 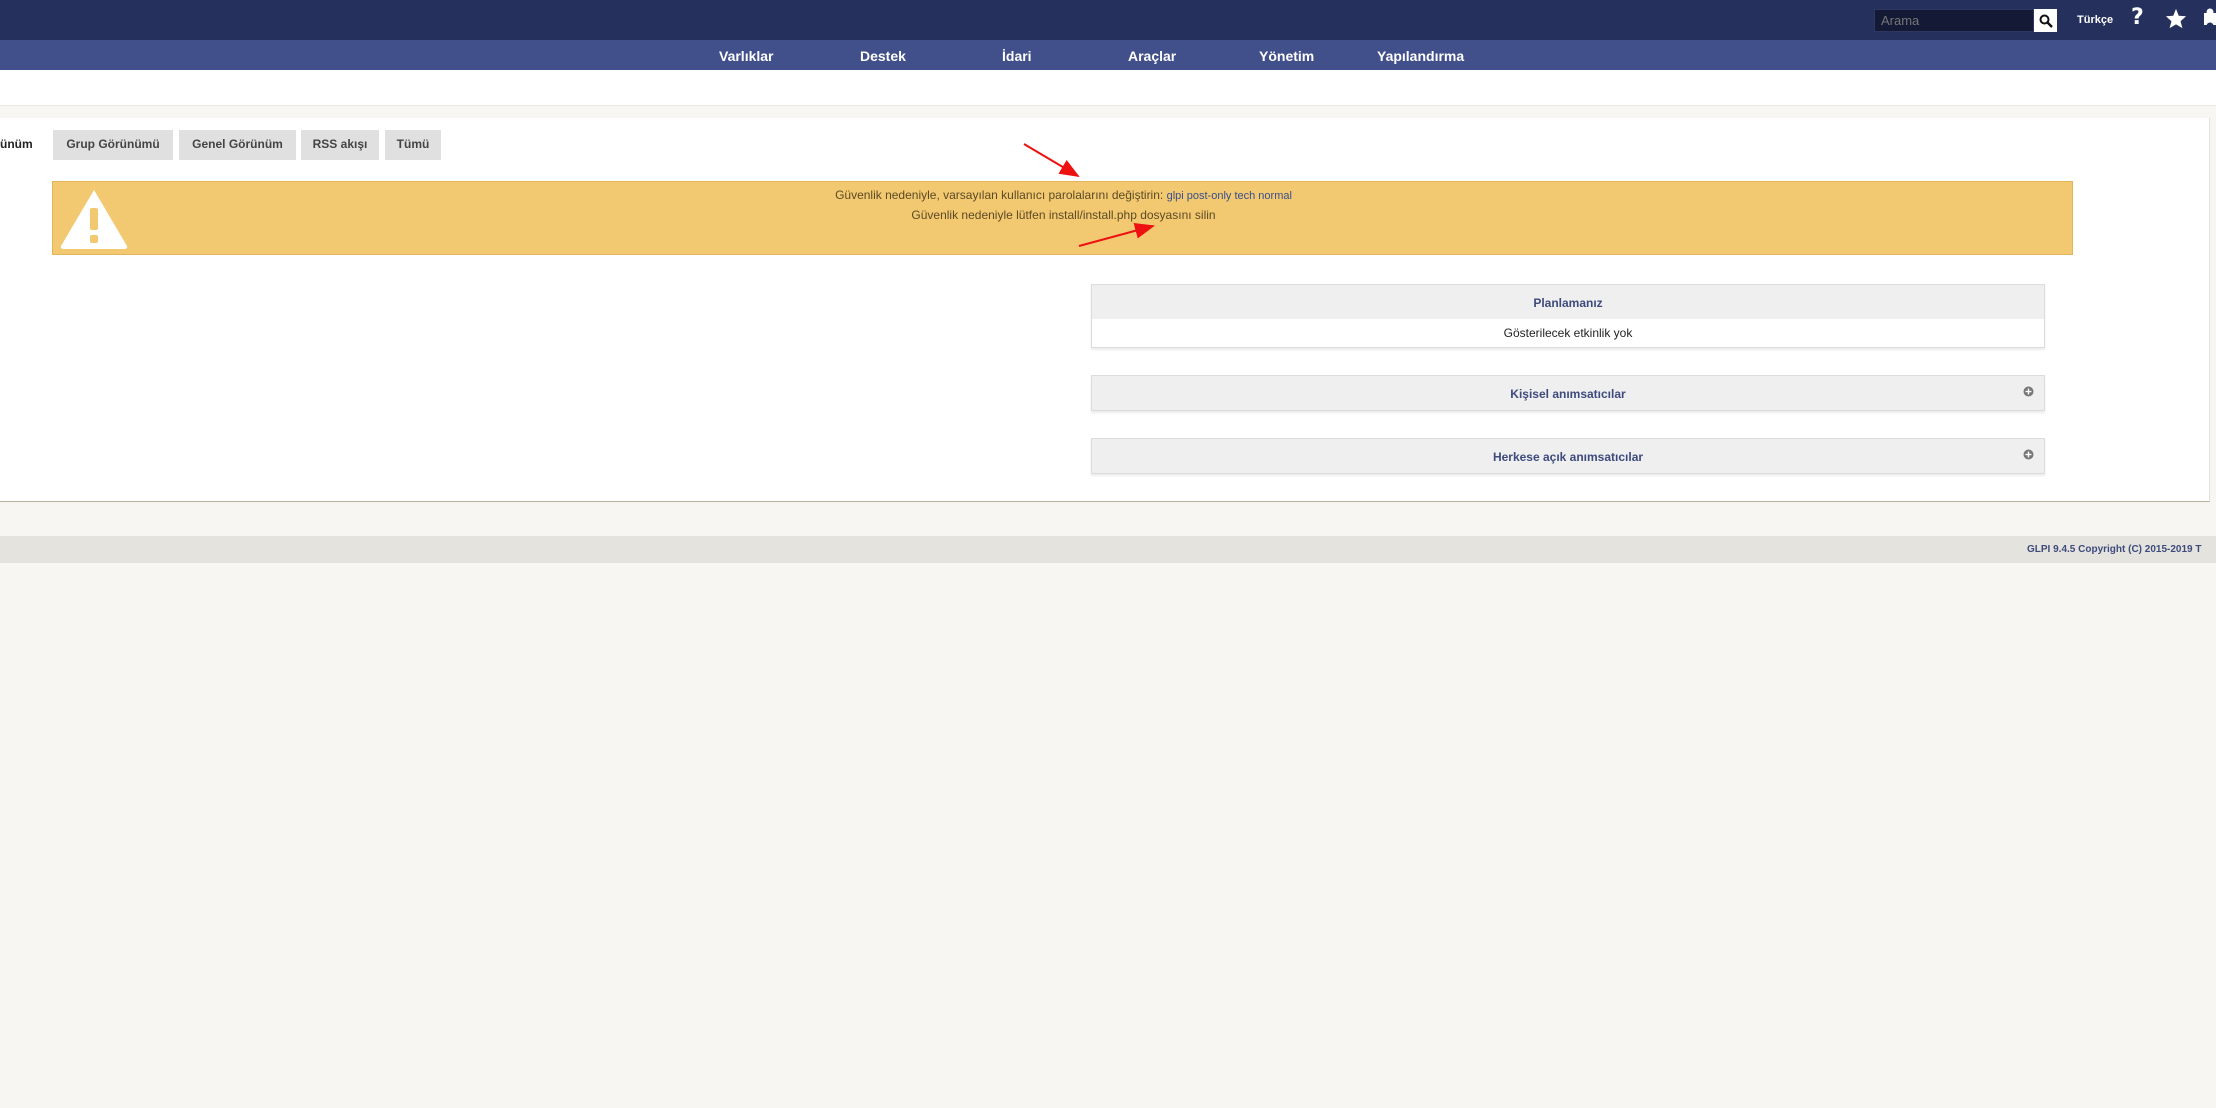 I want to click on planning-empty-text: Gösterilecek etkinlik yok, so click(x=1568, y=333).